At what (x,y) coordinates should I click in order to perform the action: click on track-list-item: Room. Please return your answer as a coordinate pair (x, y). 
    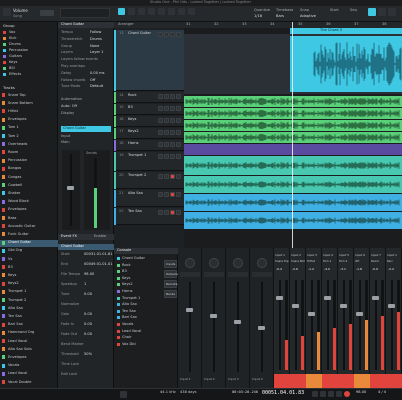
    Looking at the image, I should click on (29, 152).